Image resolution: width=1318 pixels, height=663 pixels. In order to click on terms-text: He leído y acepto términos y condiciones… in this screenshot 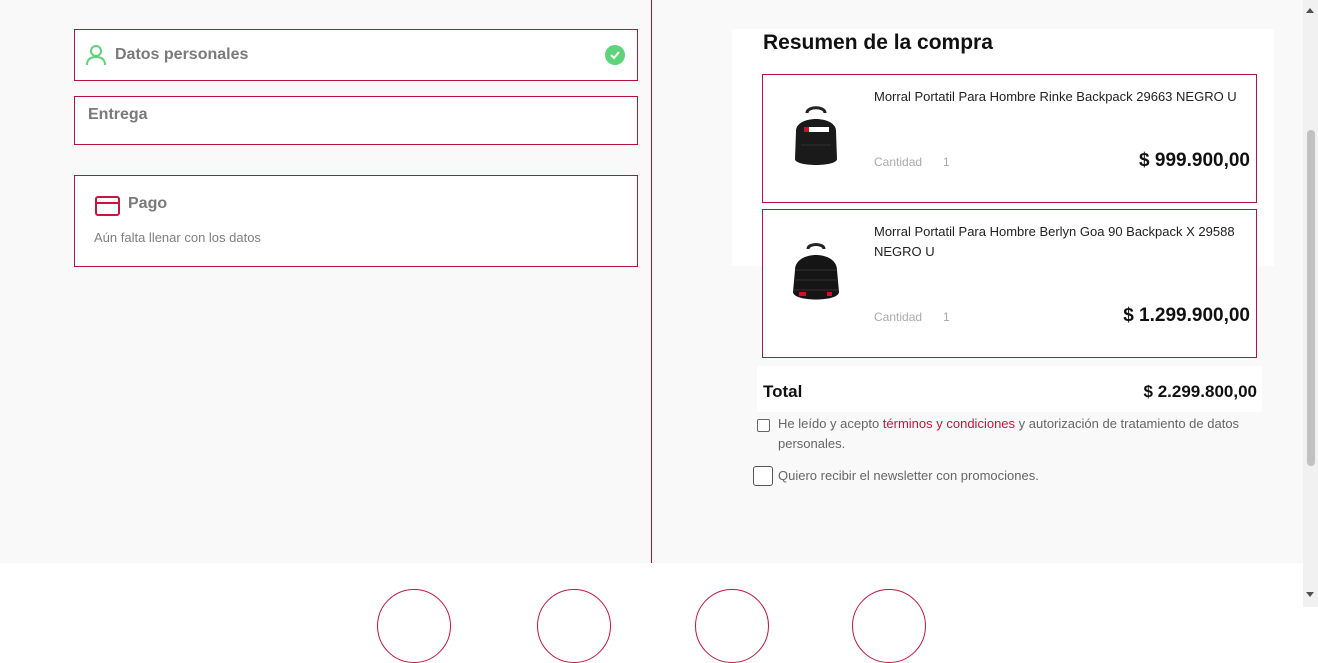, I will do `click(1009, 433)`.